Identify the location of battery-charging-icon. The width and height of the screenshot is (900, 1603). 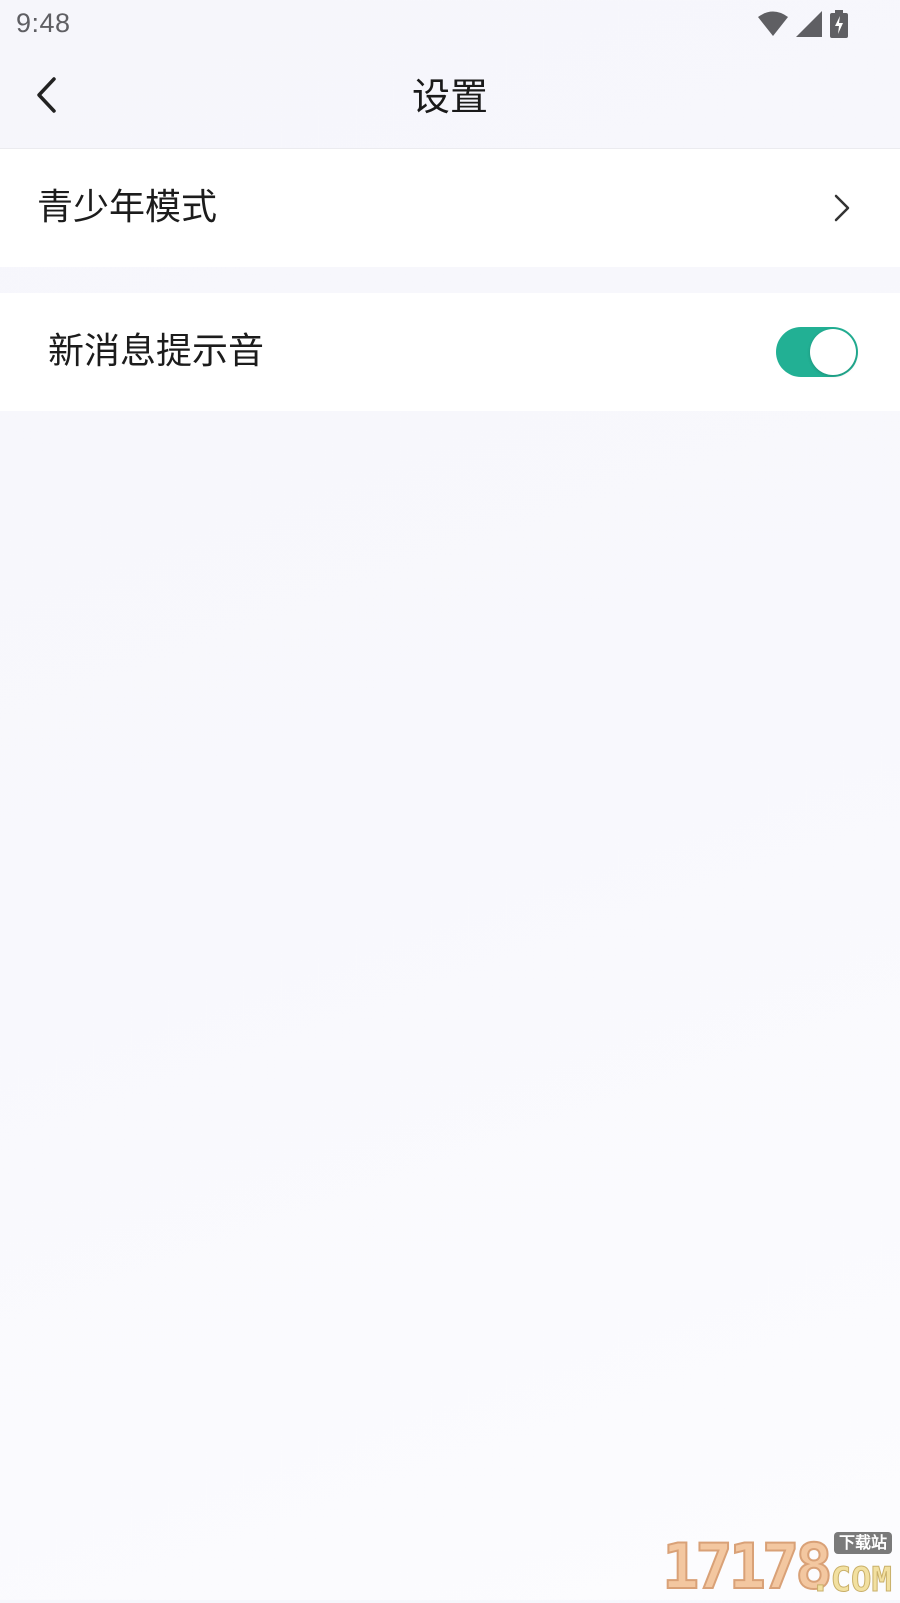
(839, 24).